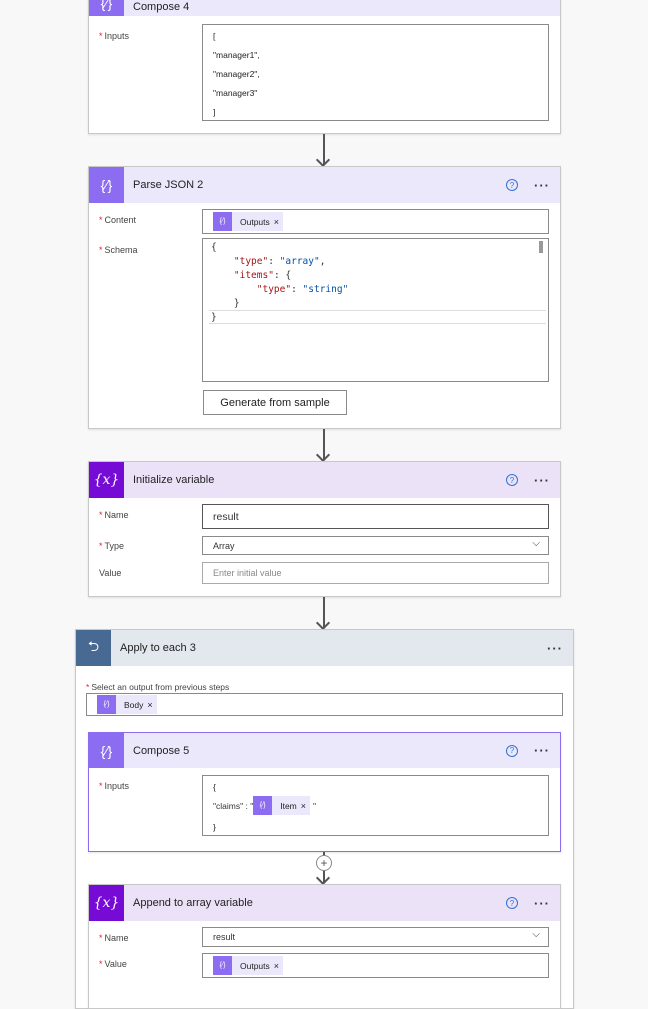 Image resolution: width=648 pixels, height=1009 pixels. I want to click on loop-item-icon: {⁄}, so click(263, 805).